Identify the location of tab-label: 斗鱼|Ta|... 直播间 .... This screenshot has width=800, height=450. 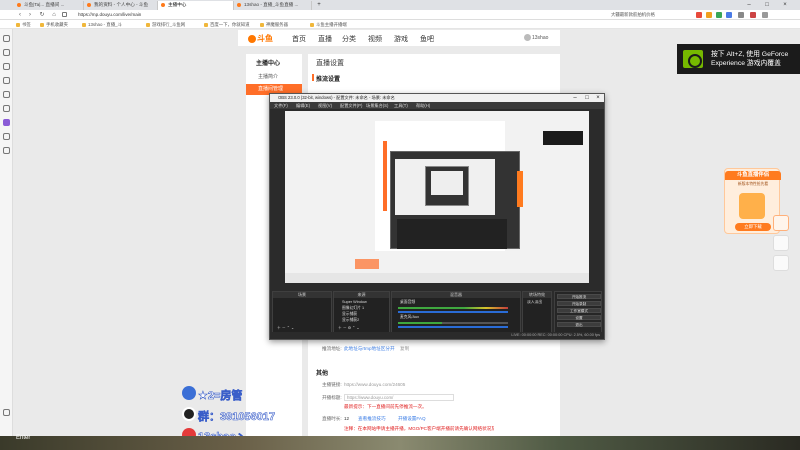
(44, 4).